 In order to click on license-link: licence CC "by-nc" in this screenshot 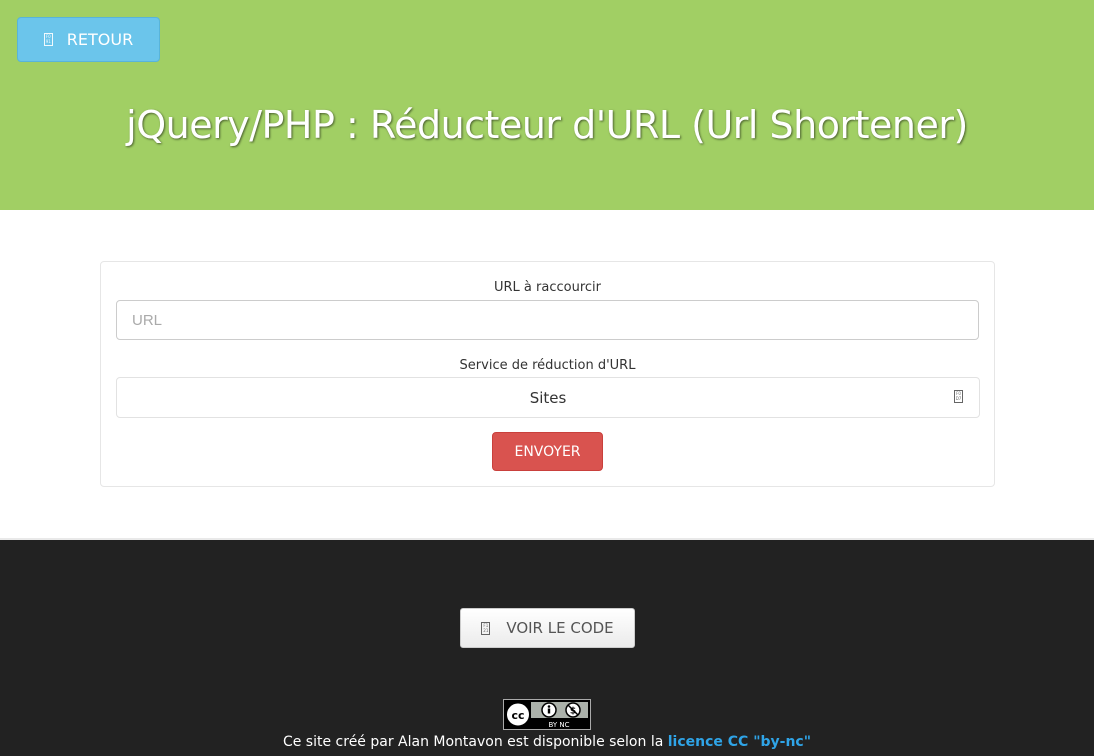, I will do `click(739, 742)`.